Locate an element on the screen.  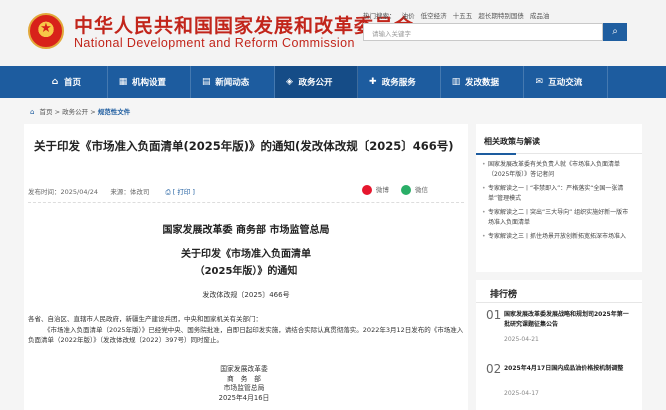
nav-item-data: ▥ 发改数据 is located at coordinates (483, 82).